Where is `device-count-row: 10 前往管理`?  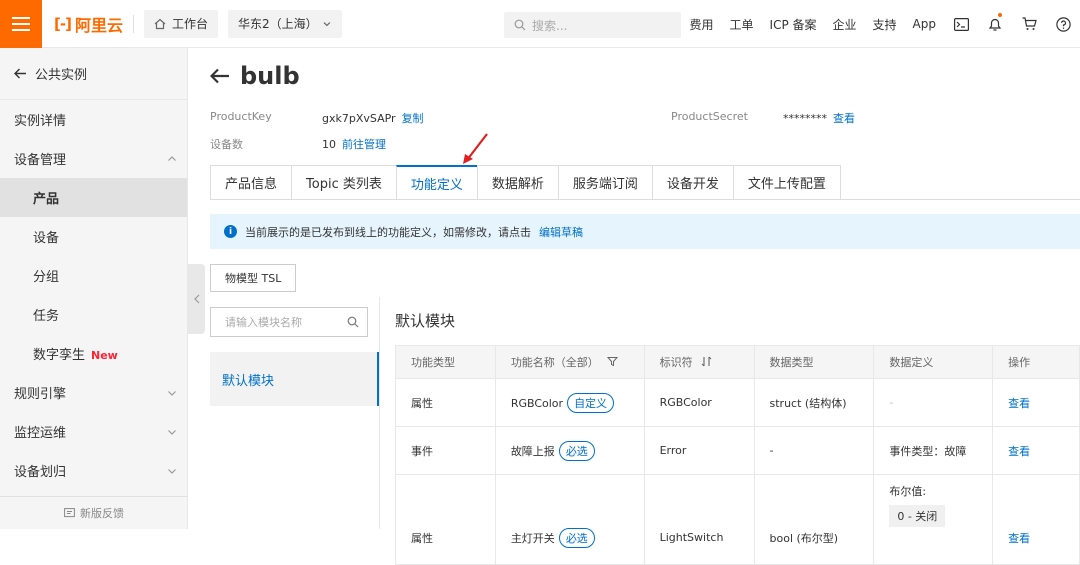
device-count-row: 10 前往管理 is located at coordinates (354, 144).